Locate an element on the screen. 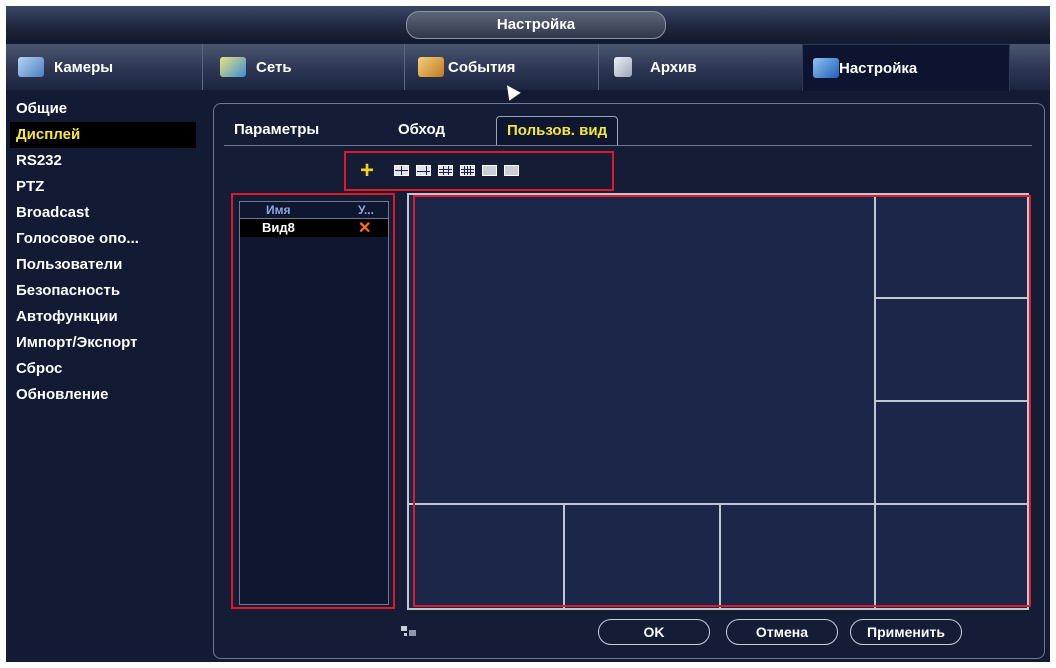  settings-icon is located at coordinates (826, 68).